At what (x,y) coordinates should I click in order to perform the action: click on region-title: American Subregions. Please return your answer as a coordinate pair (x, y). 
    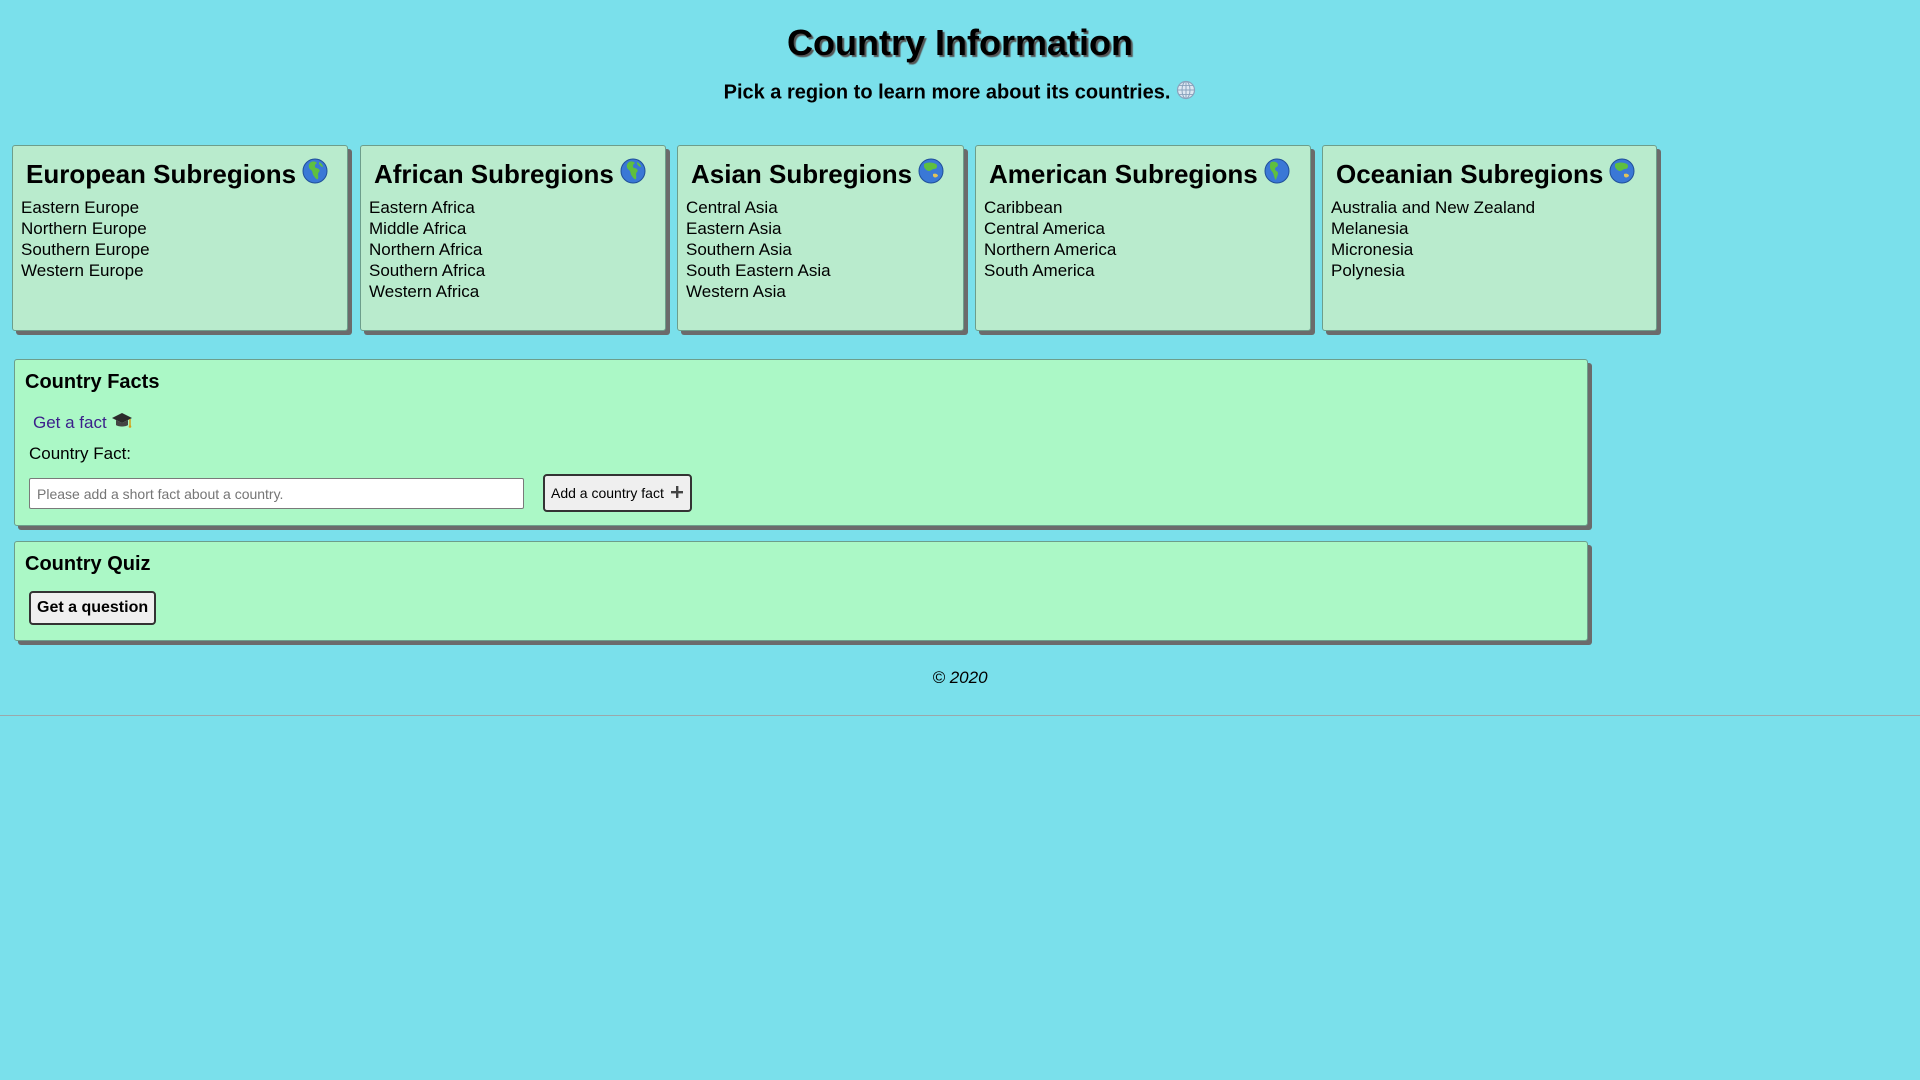
    Looking at the image, I should click on (1145, 174).